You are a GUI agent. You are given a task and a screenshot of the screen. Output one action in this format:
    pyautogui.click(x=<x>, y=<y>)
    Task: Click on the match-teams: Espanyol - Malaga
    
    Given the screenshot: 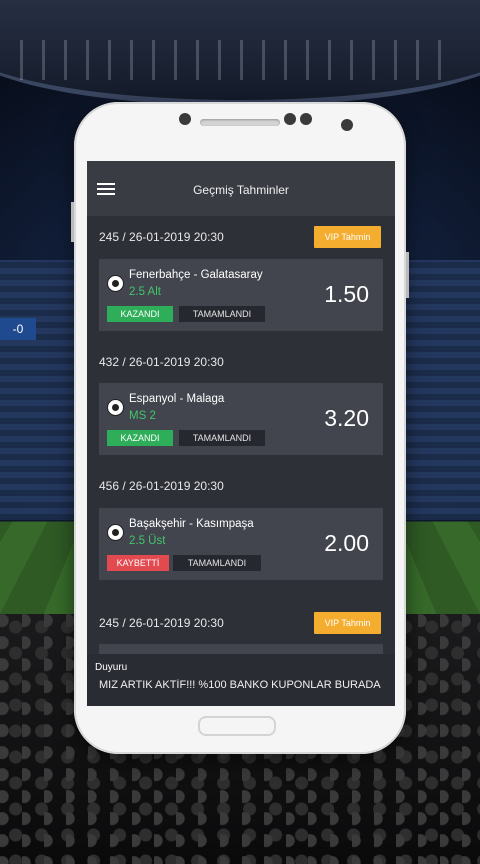 What is the action you would take?
    pyautogui.click(x=177, y=399)
    